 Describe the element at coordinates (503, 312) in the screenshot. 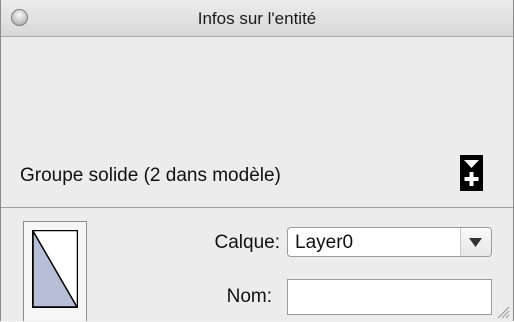

I see `resize-grip-icon` at that location.